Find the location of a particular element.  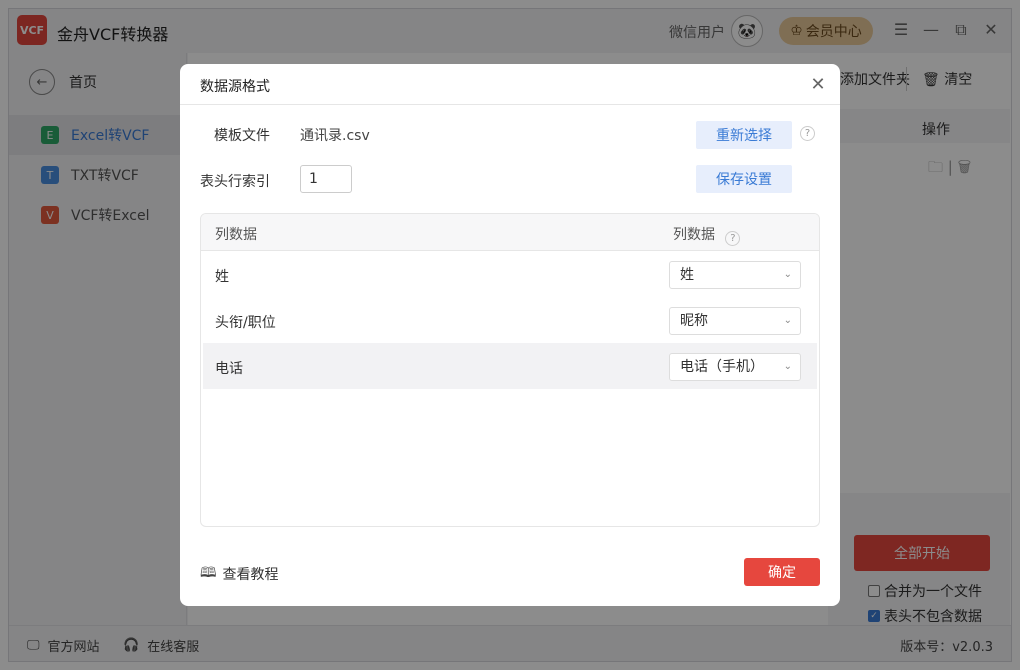

header-index-input: 1 is located at coordinates (326, 179).